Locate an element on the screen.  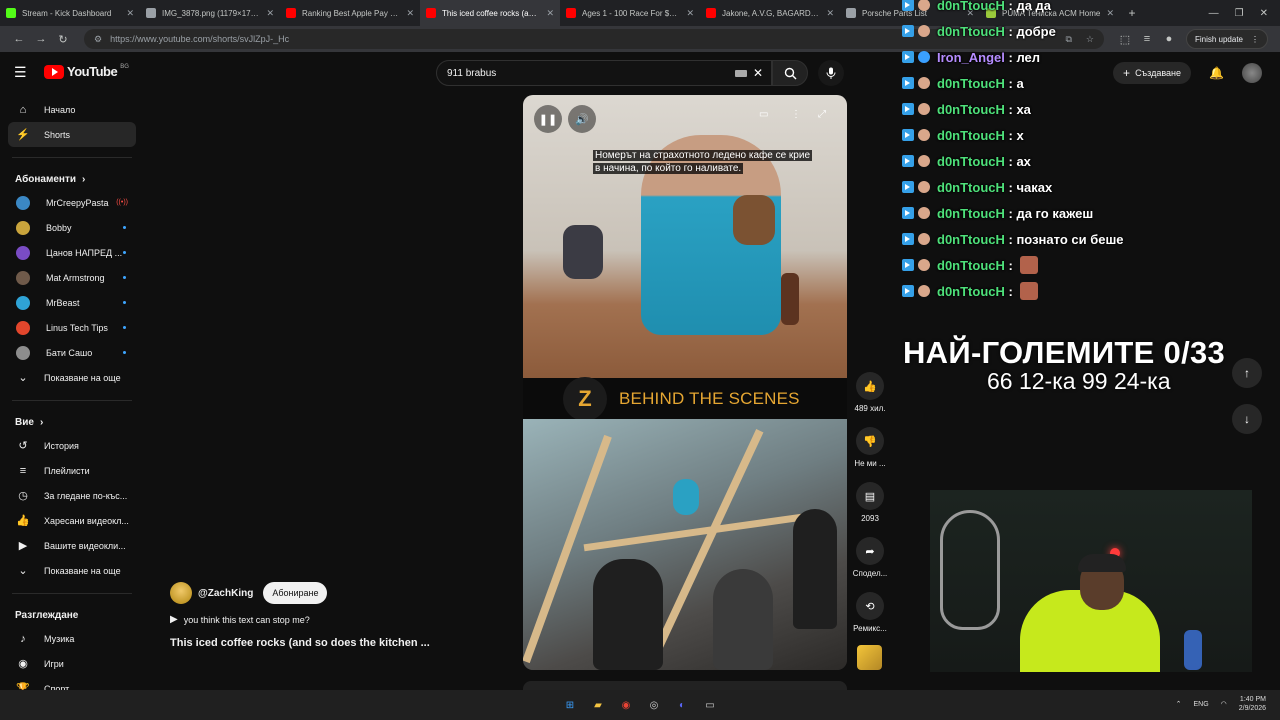
banner-text: BEHIND THE SCENES is located at coordinates (709, 398).